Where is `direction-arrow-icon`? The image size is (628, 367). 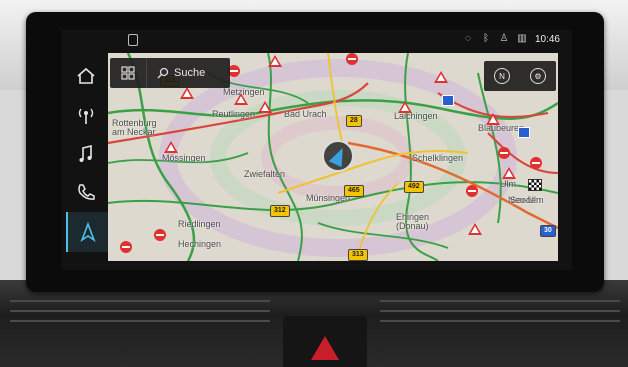 direction-arrow-icon is located at coordinates (339, 156).